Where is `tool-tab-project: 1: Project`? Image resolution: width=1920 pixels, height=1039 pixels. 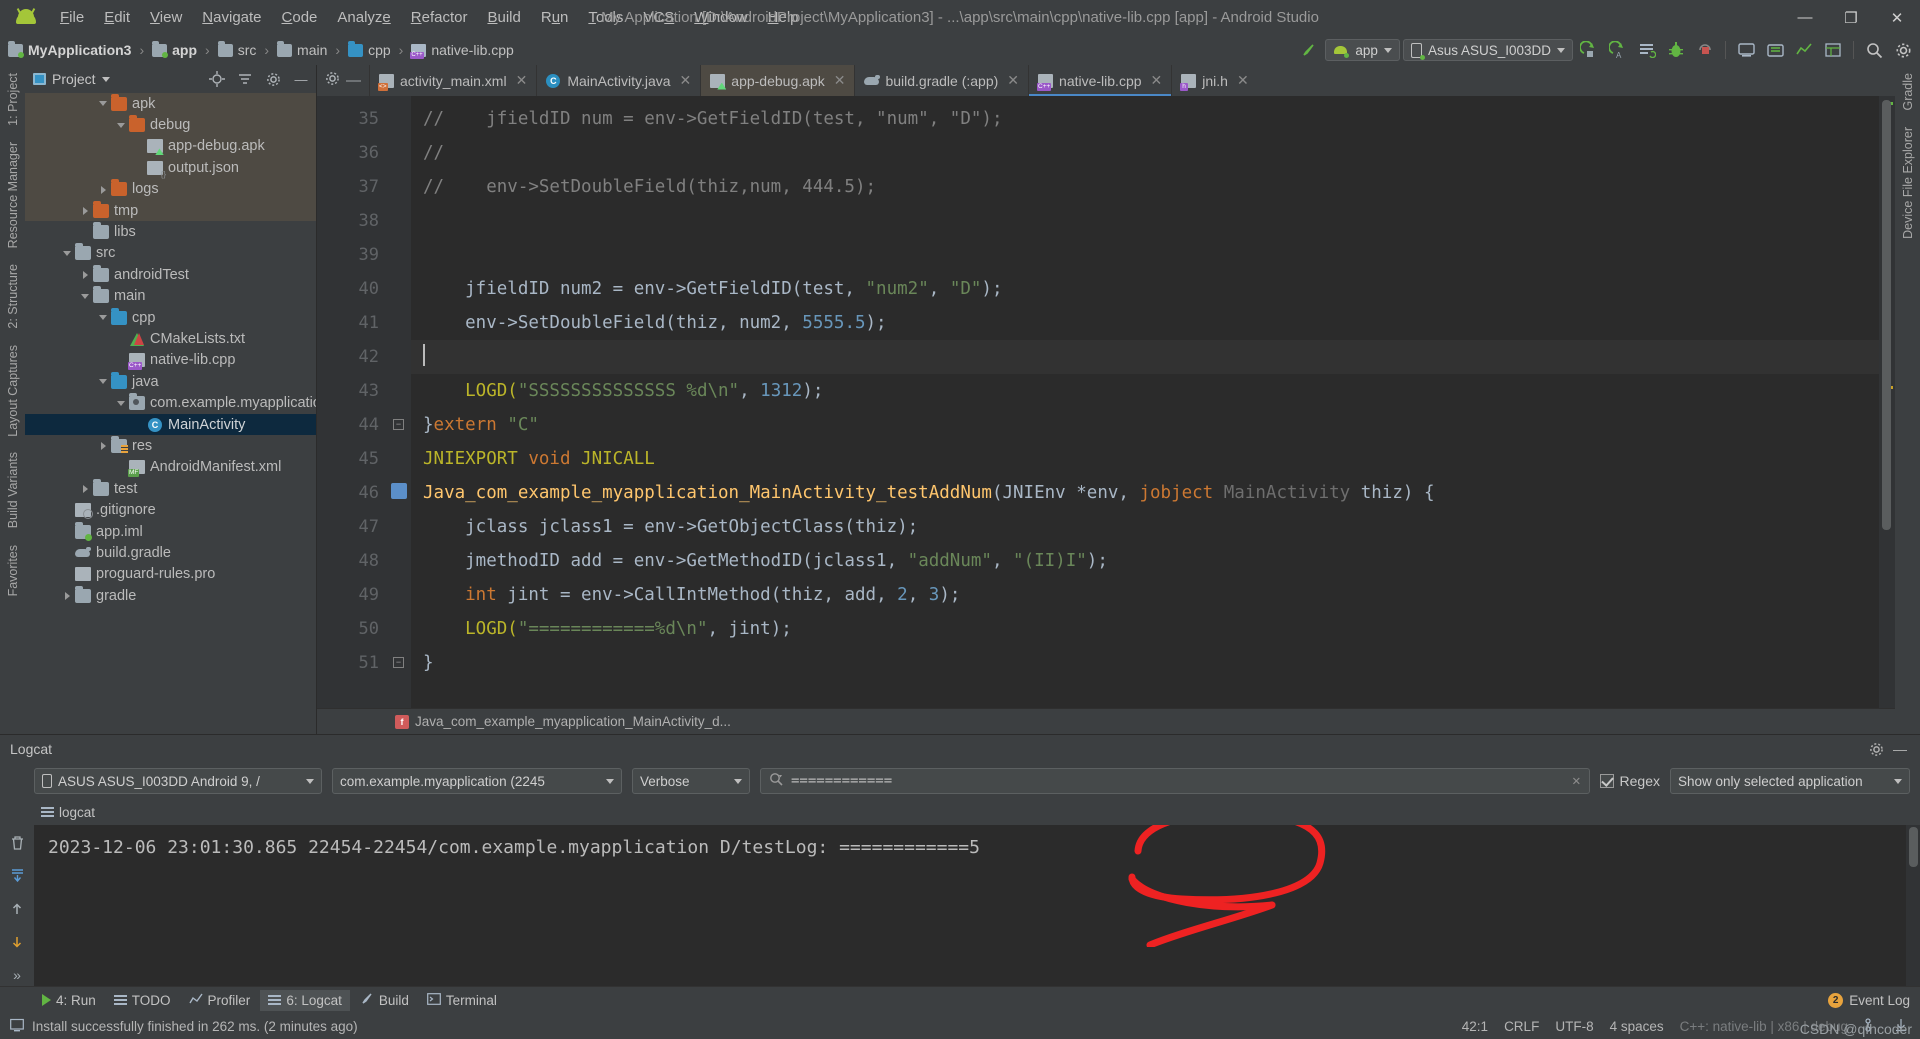
tool-tab-project: 1: Project is located at coordinates (13, 99).